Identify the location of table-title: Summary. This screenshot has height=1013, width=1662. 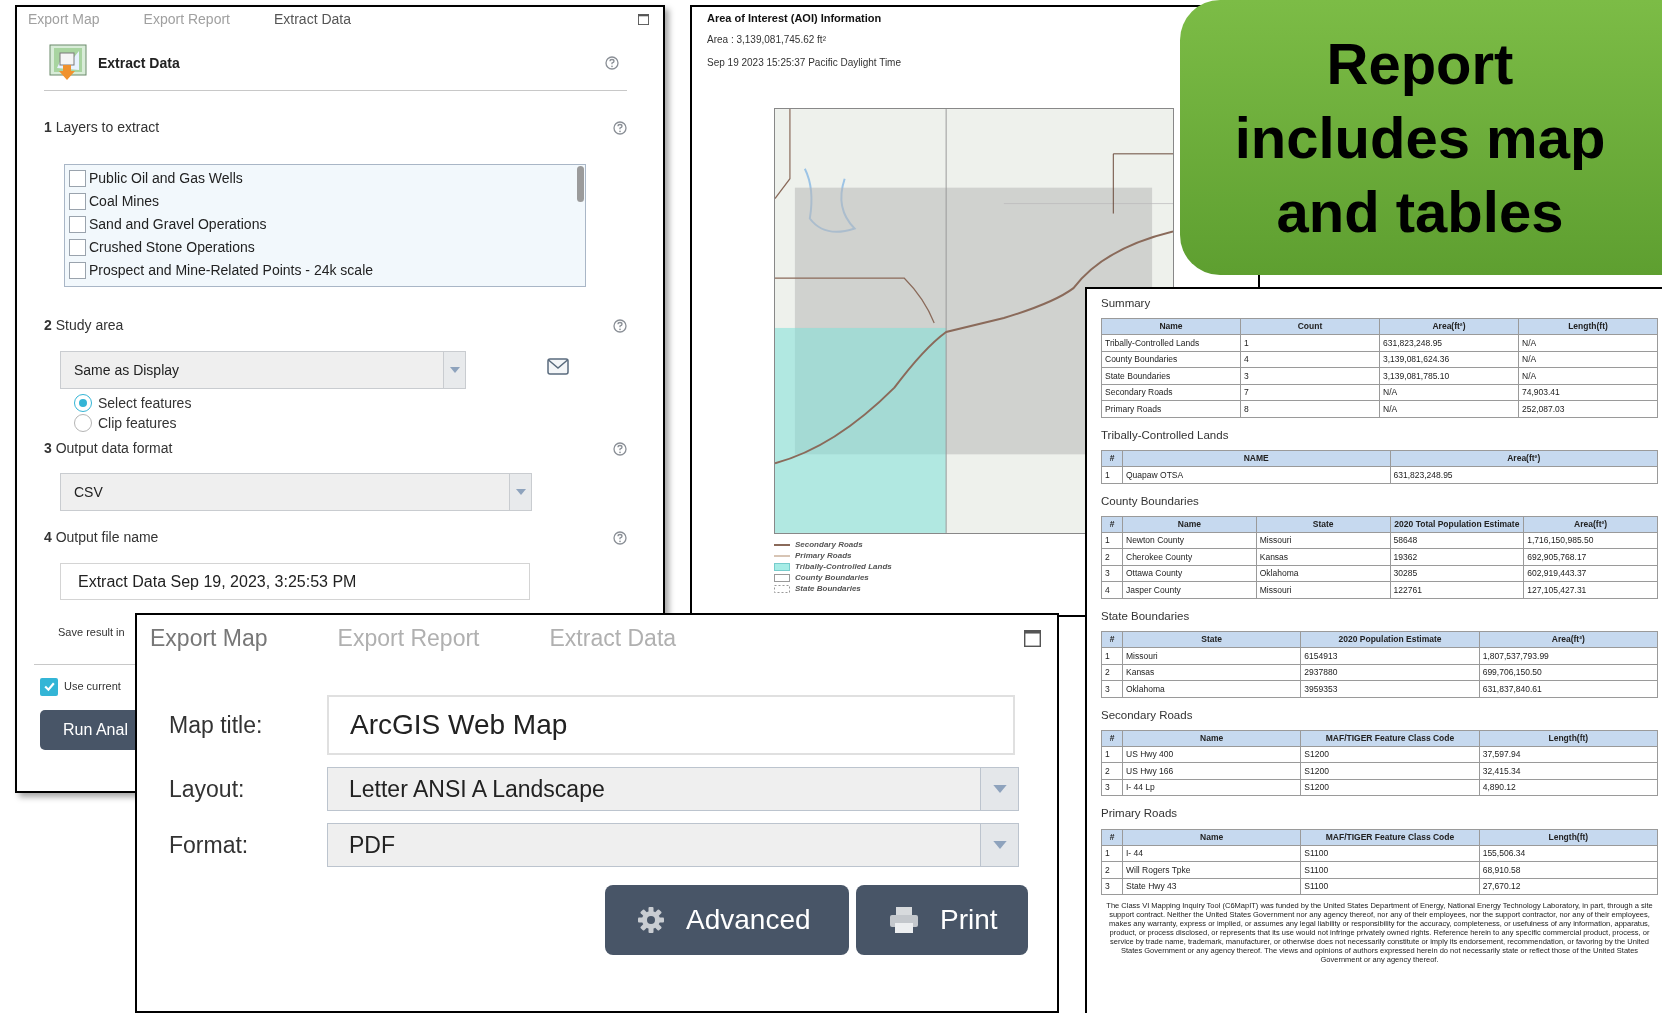
(1126, 303).